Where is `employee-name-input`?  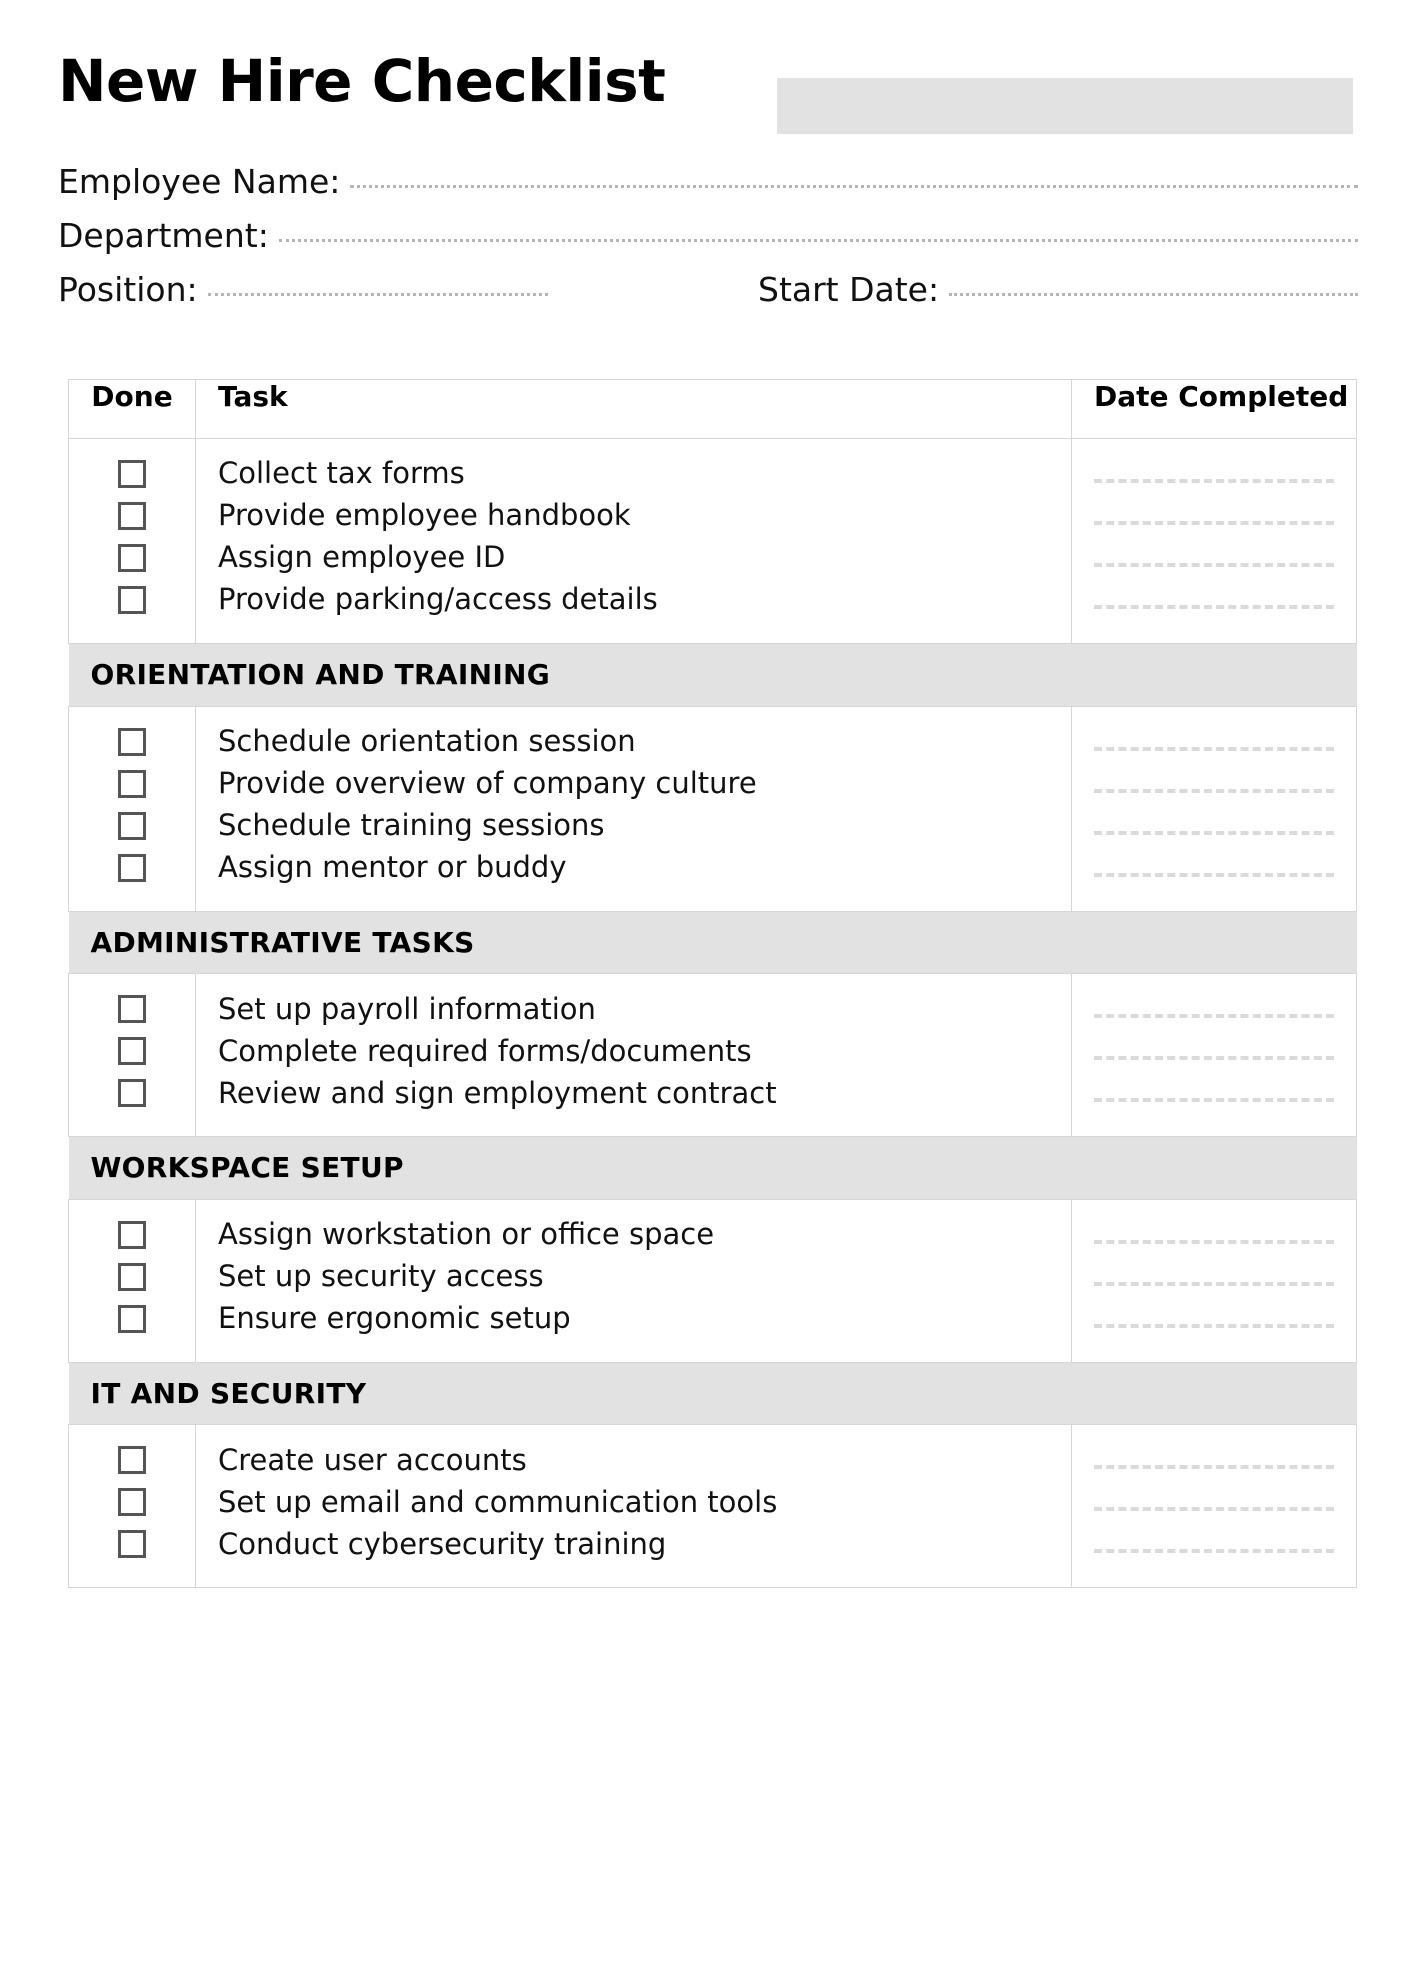 employee-name-input is located at coordinates (854, 186).